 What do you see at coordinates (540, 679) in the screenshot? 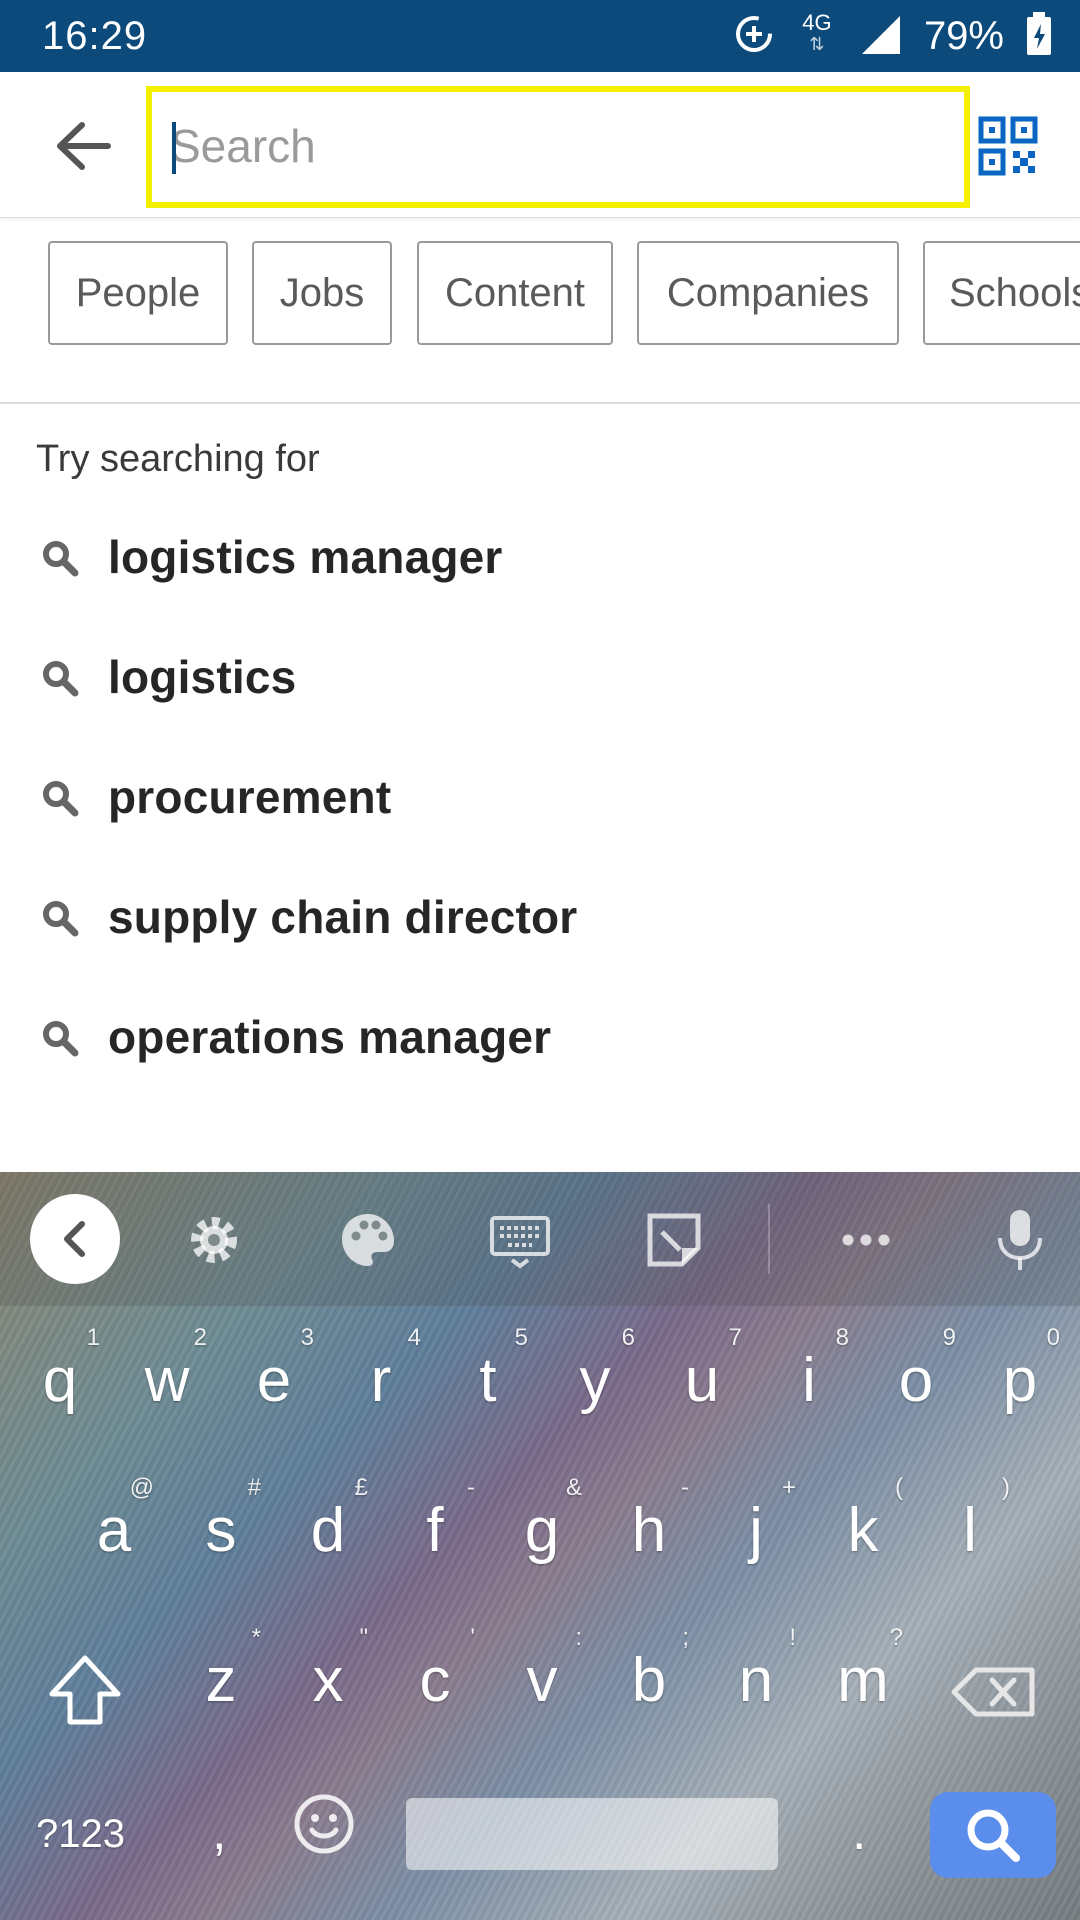
I see `suggestion-item: logistics` at bounding box center [540, 679].